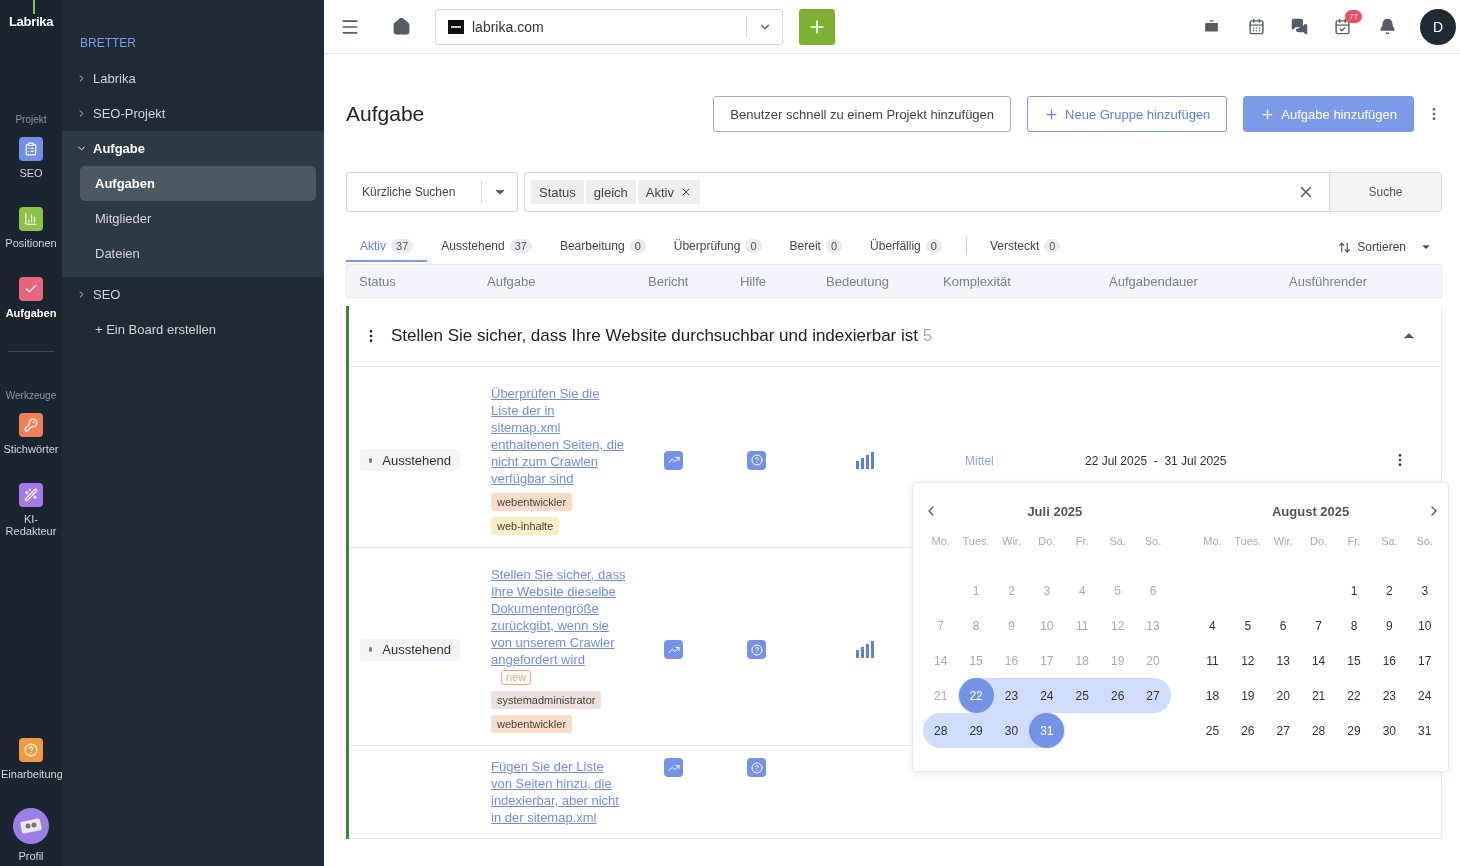 Image resolution: width=1460 pixels, height=866 pixels. What do you see at coordinates (31, 826) in the screenshot?
I see `avatar-icon` at bounding box center [31, 826].